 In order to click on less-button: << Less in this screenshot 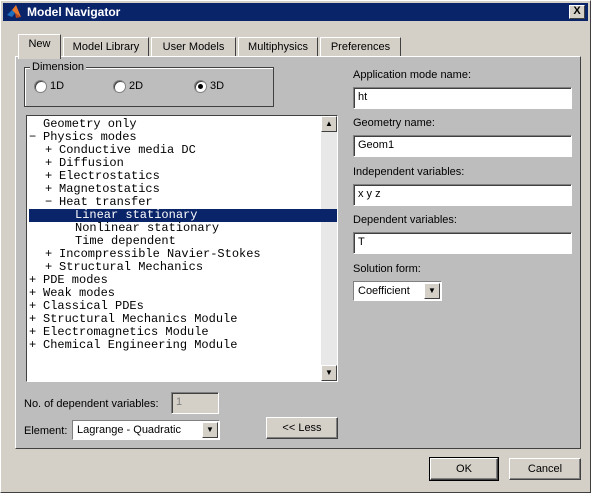, I will do `click(302, 428)`.